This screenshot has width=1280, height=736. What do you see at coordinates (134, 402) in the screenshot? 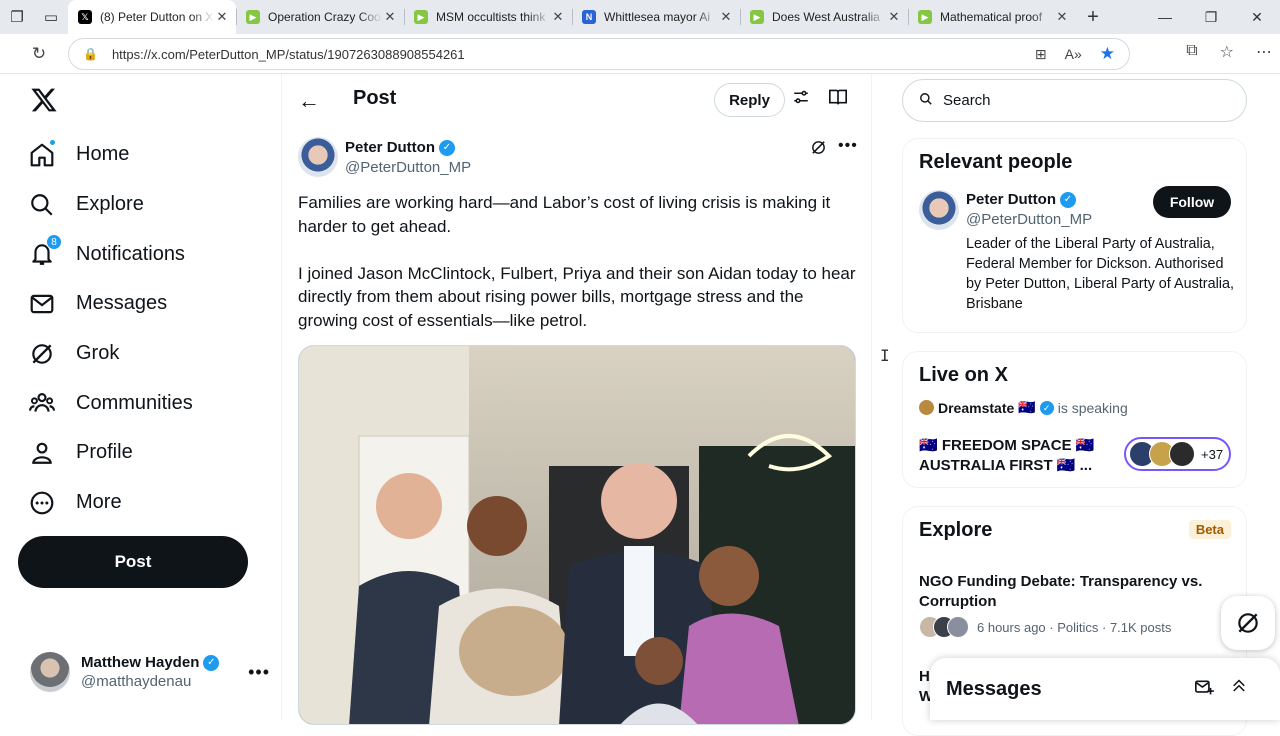
I see `nav-label: Communities` at bounding box center [134, 402].